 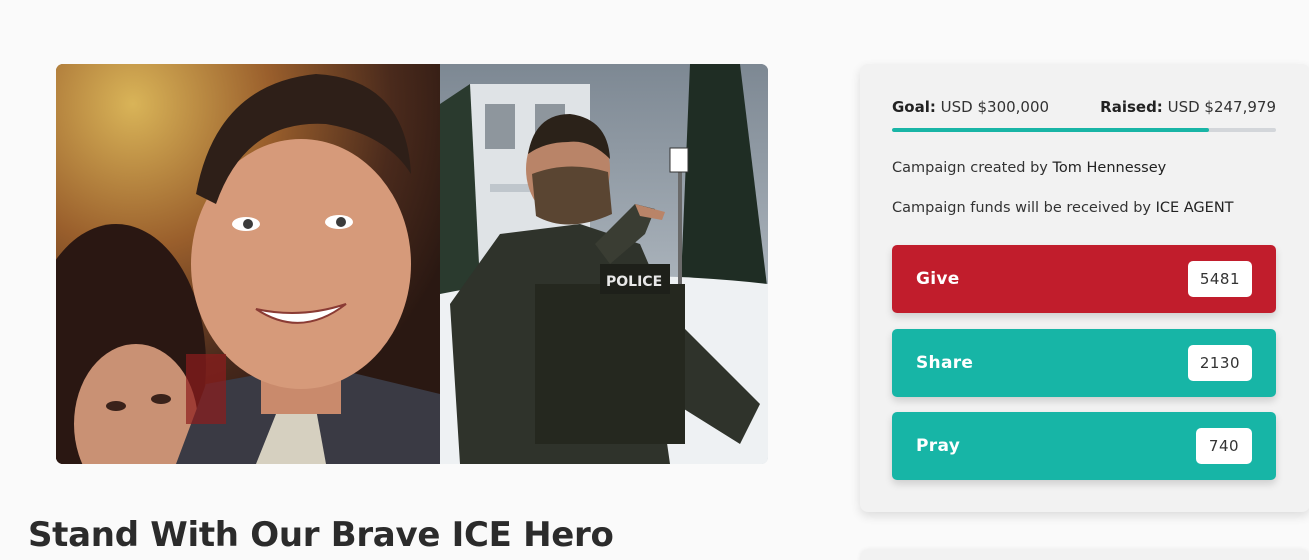 What do you see at coordinates (938, 279) in the screenshot?
I see `give-label: Give` at bounding box center [938, 279].